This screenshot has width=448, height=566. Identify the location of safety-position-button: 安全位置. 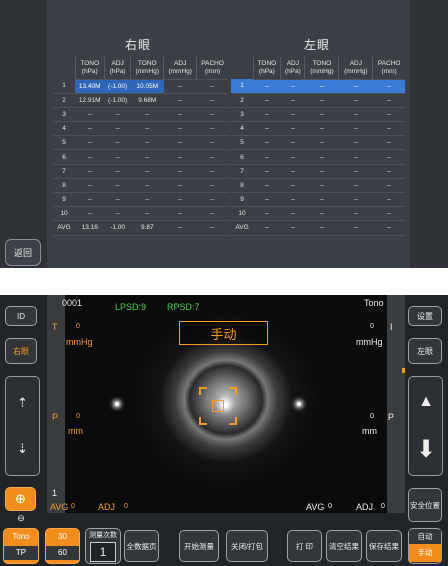
(425, 505).